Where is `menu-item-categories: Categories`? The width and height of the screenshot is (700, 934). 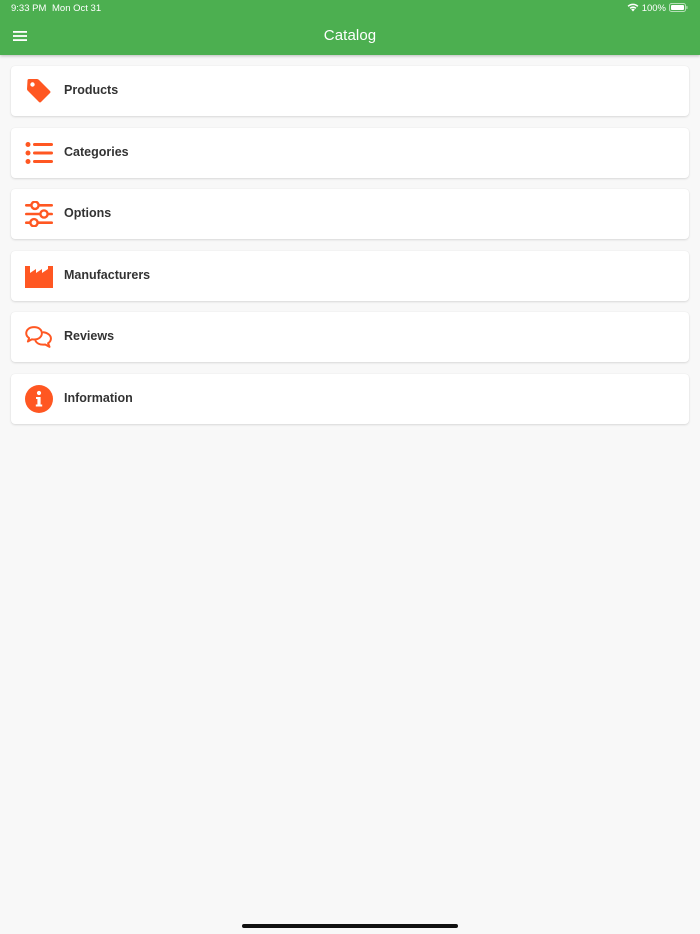
menu-item-categories: Categories is located at coordinates (350, 152).